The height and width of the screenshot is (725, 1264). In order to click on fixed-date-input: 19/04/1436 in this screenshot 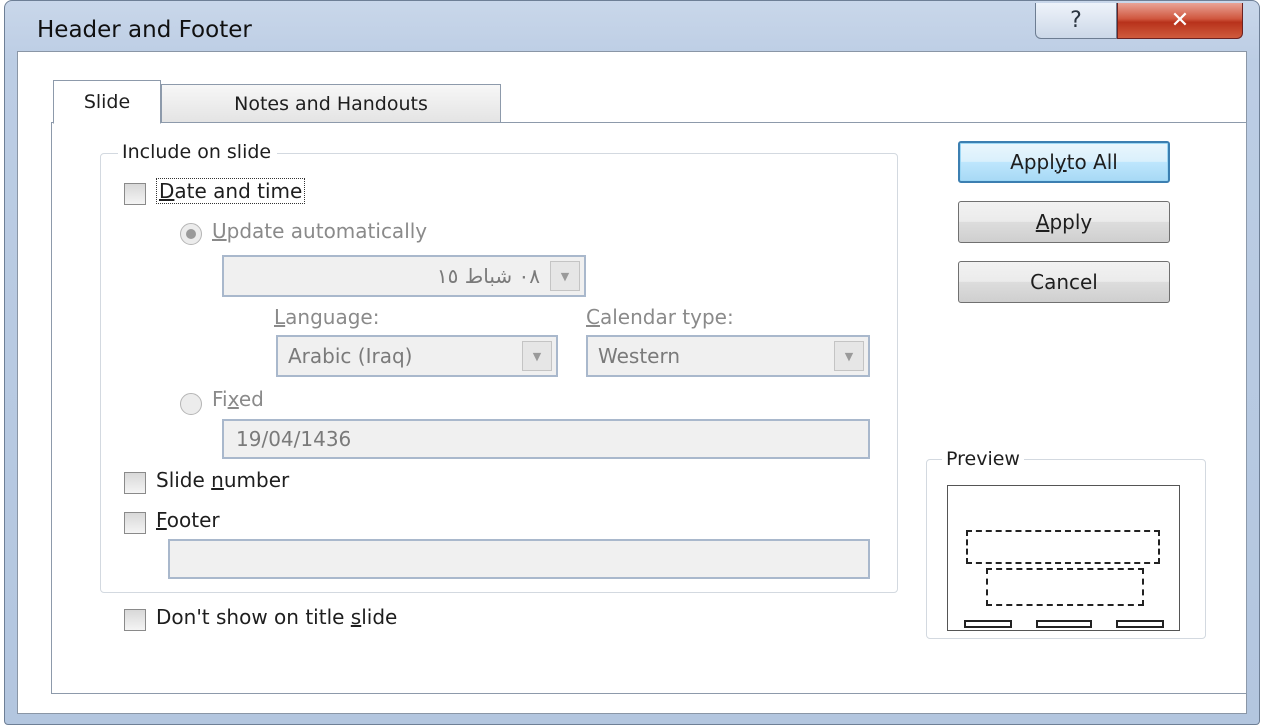, I will do `click(546, 439)`.